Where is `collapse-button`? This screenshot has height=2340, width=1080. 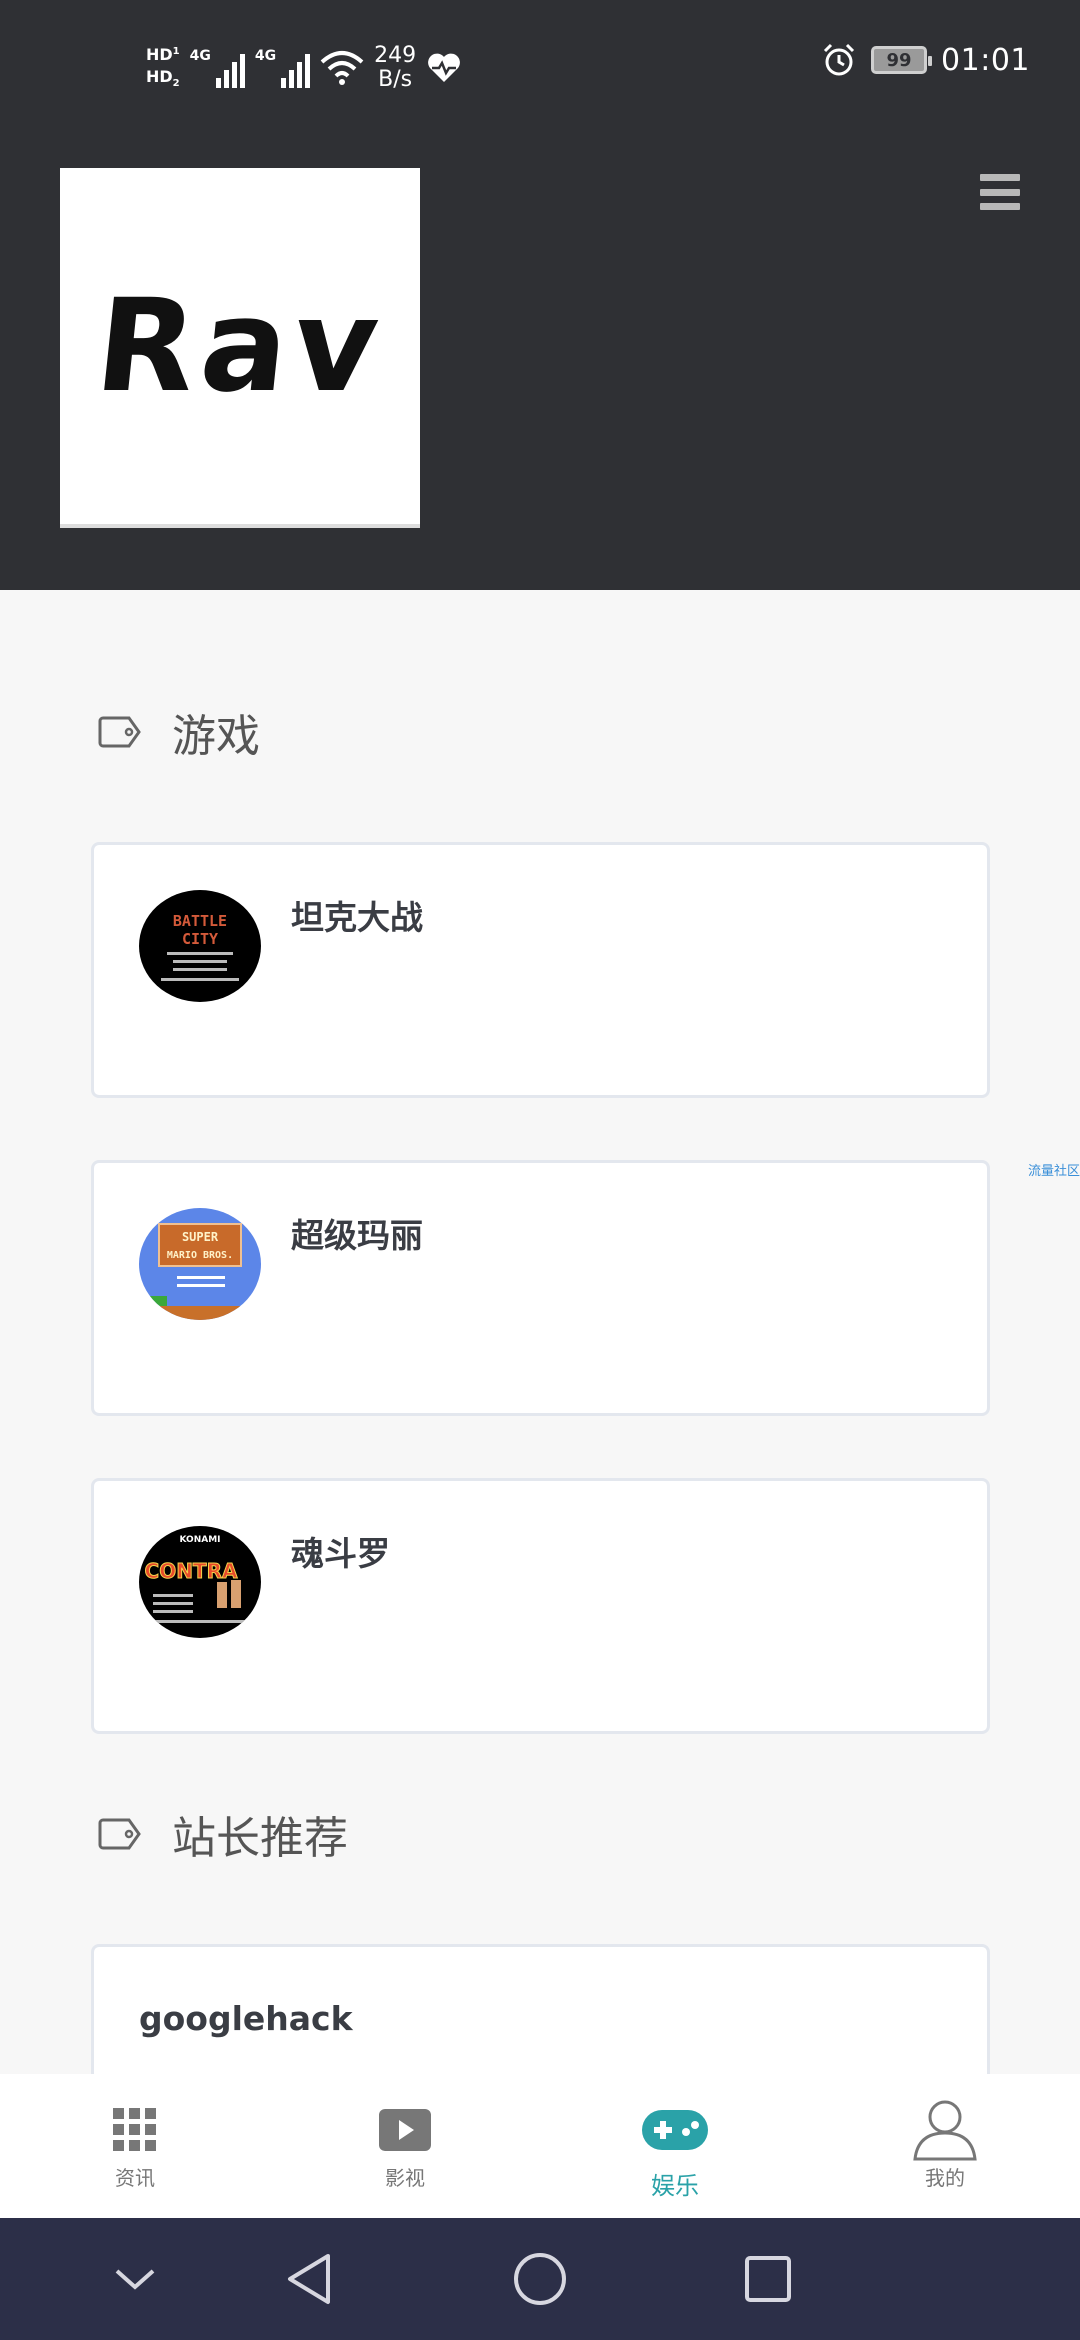
collapse-button is located at coordinates (135, 2279).